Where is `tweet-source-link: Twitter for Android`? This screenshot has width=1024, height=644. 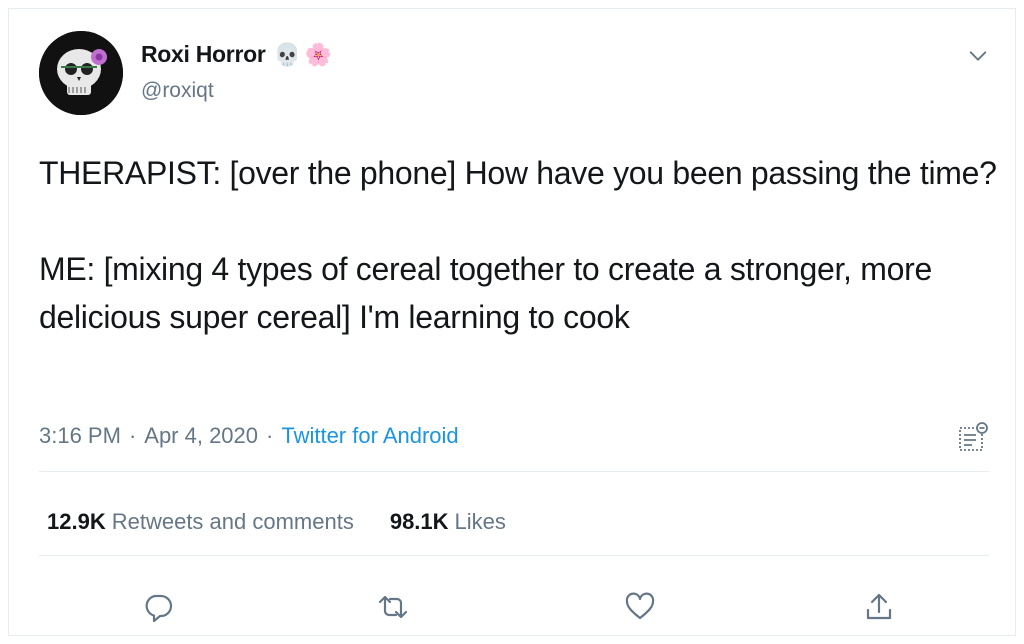 tweet-source-link: Twitter for Android is located at coordinates (369, 436).